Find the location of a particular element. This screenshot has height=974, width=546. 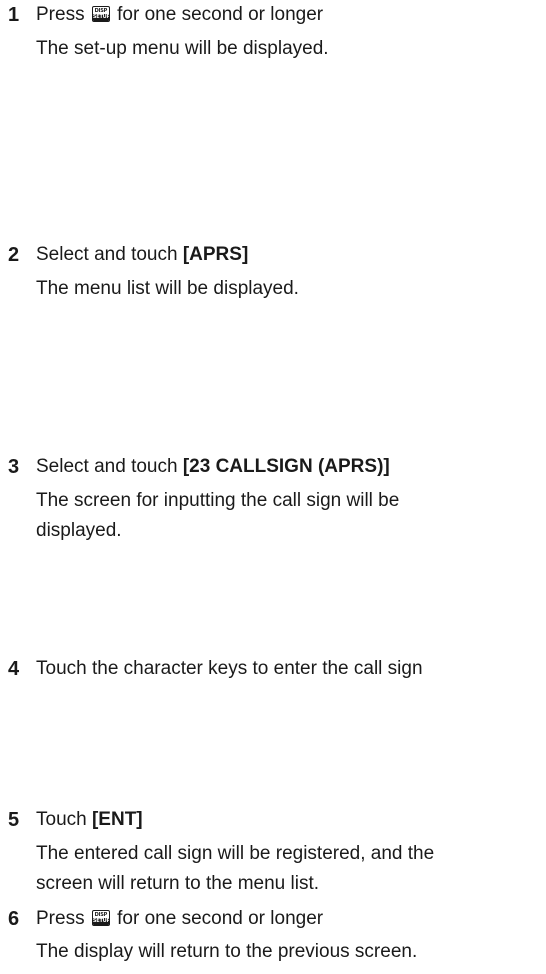

step-title: Select and touch [APRS] is located at coordinates (142, 255).